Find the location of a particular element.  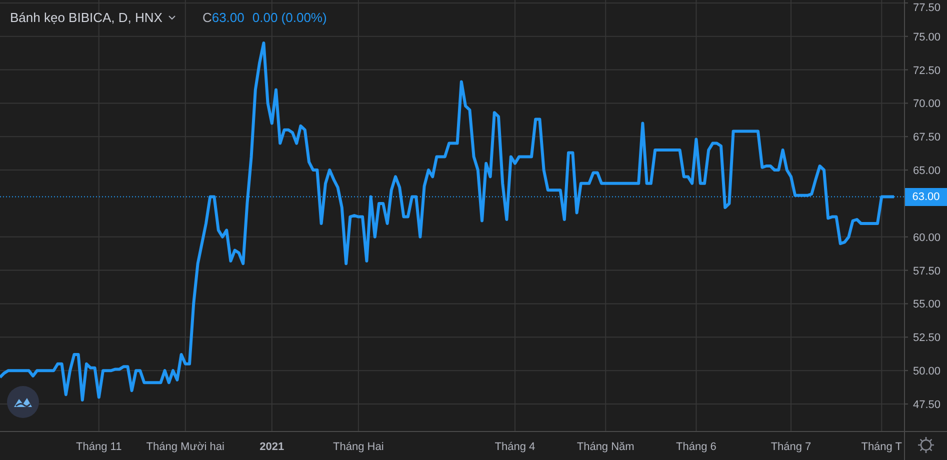

axis-label: 70.00 is located at coordinates (927, 104).